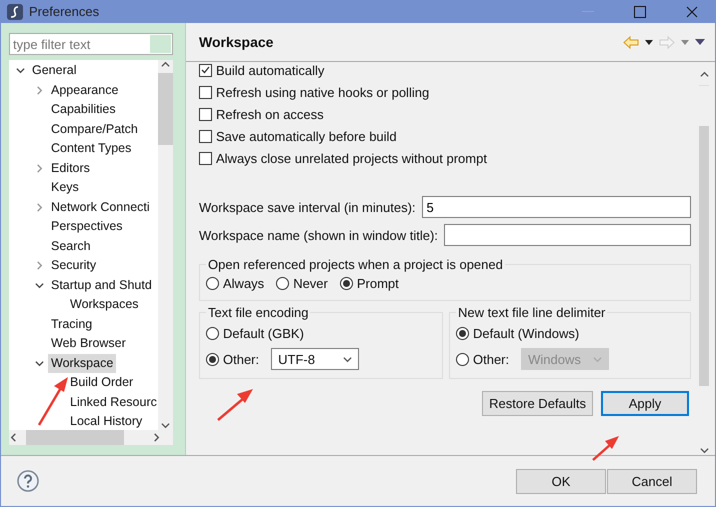 The image size is (716, 507). I want to click on page-button: Apply, so click(645, 403).